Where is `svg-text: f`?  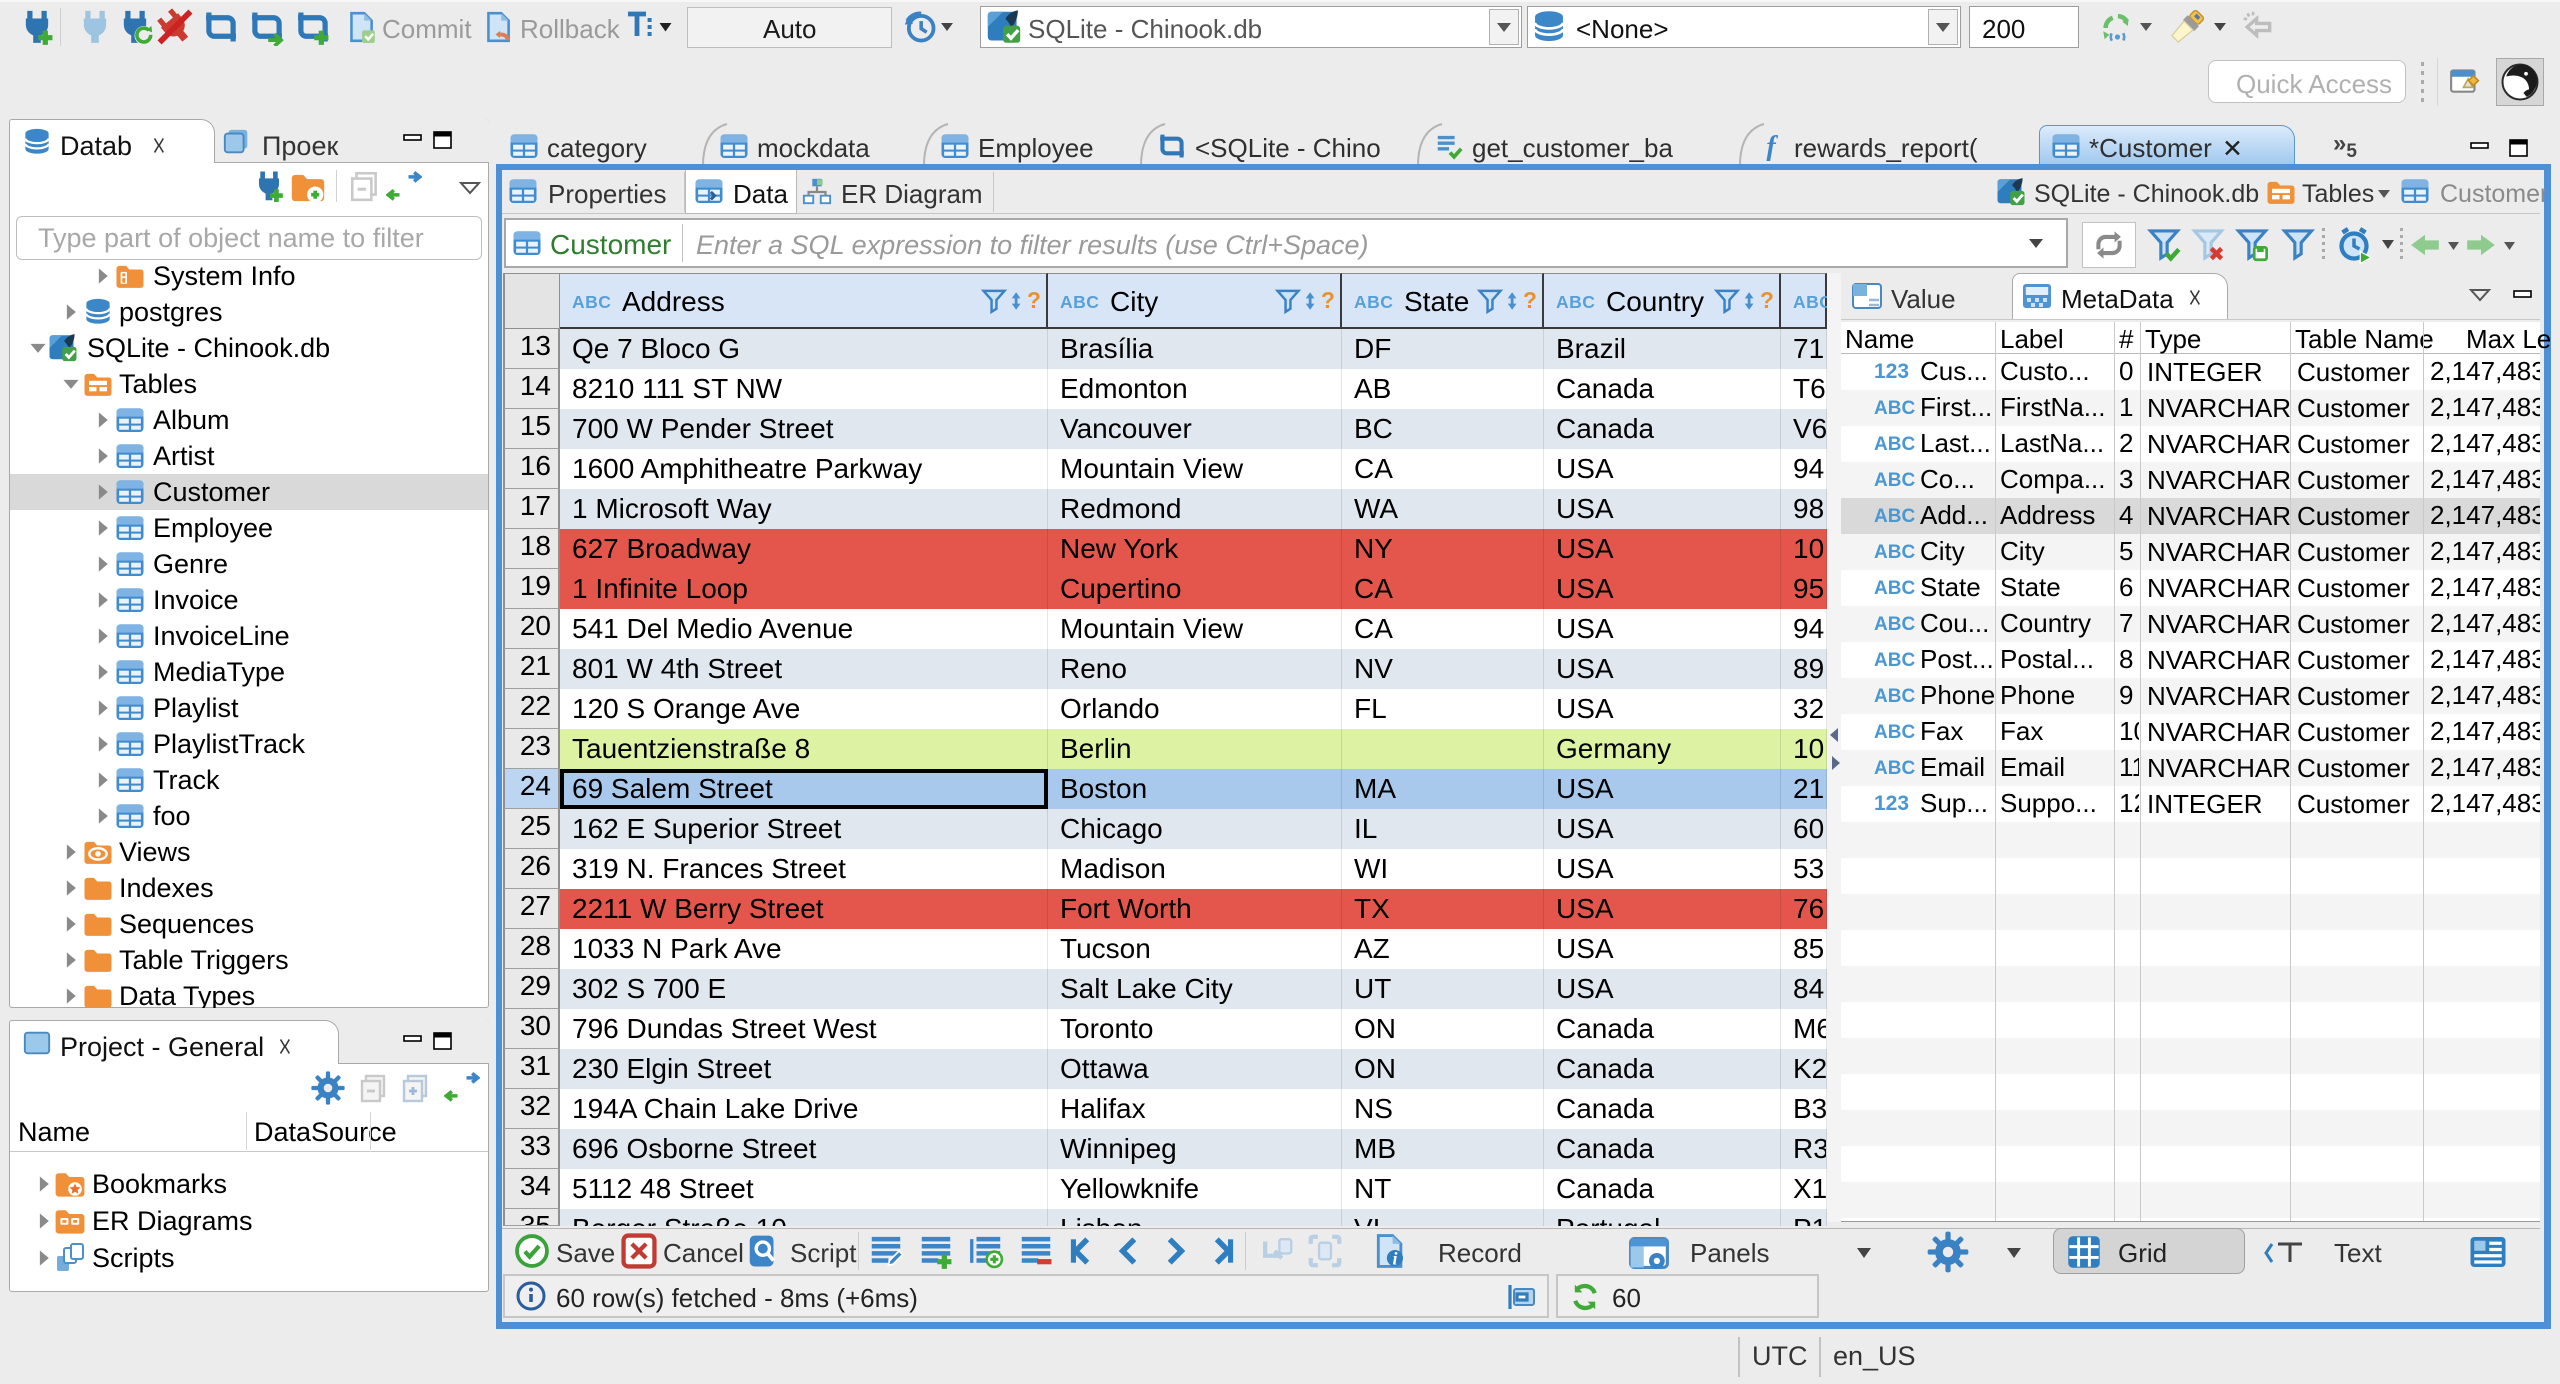 svg-text: f is located at coordinates (1772, 146).